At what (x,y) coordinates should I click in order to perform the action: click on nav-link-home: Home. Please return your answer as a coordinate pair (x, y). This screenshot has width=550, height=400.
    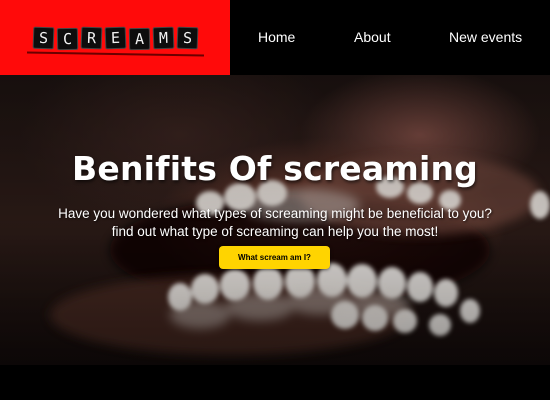
    Looking at the image, I should click on (276, 37).